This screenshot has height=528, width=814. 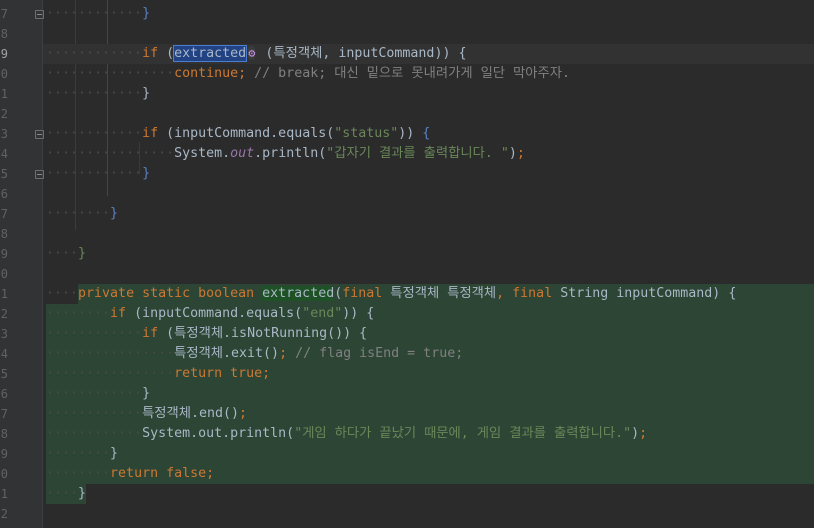 What do you see at coordinates (407, 214) in the screenshot?
I see `code-line: 7 ········}` at bounding box center [407, 214].